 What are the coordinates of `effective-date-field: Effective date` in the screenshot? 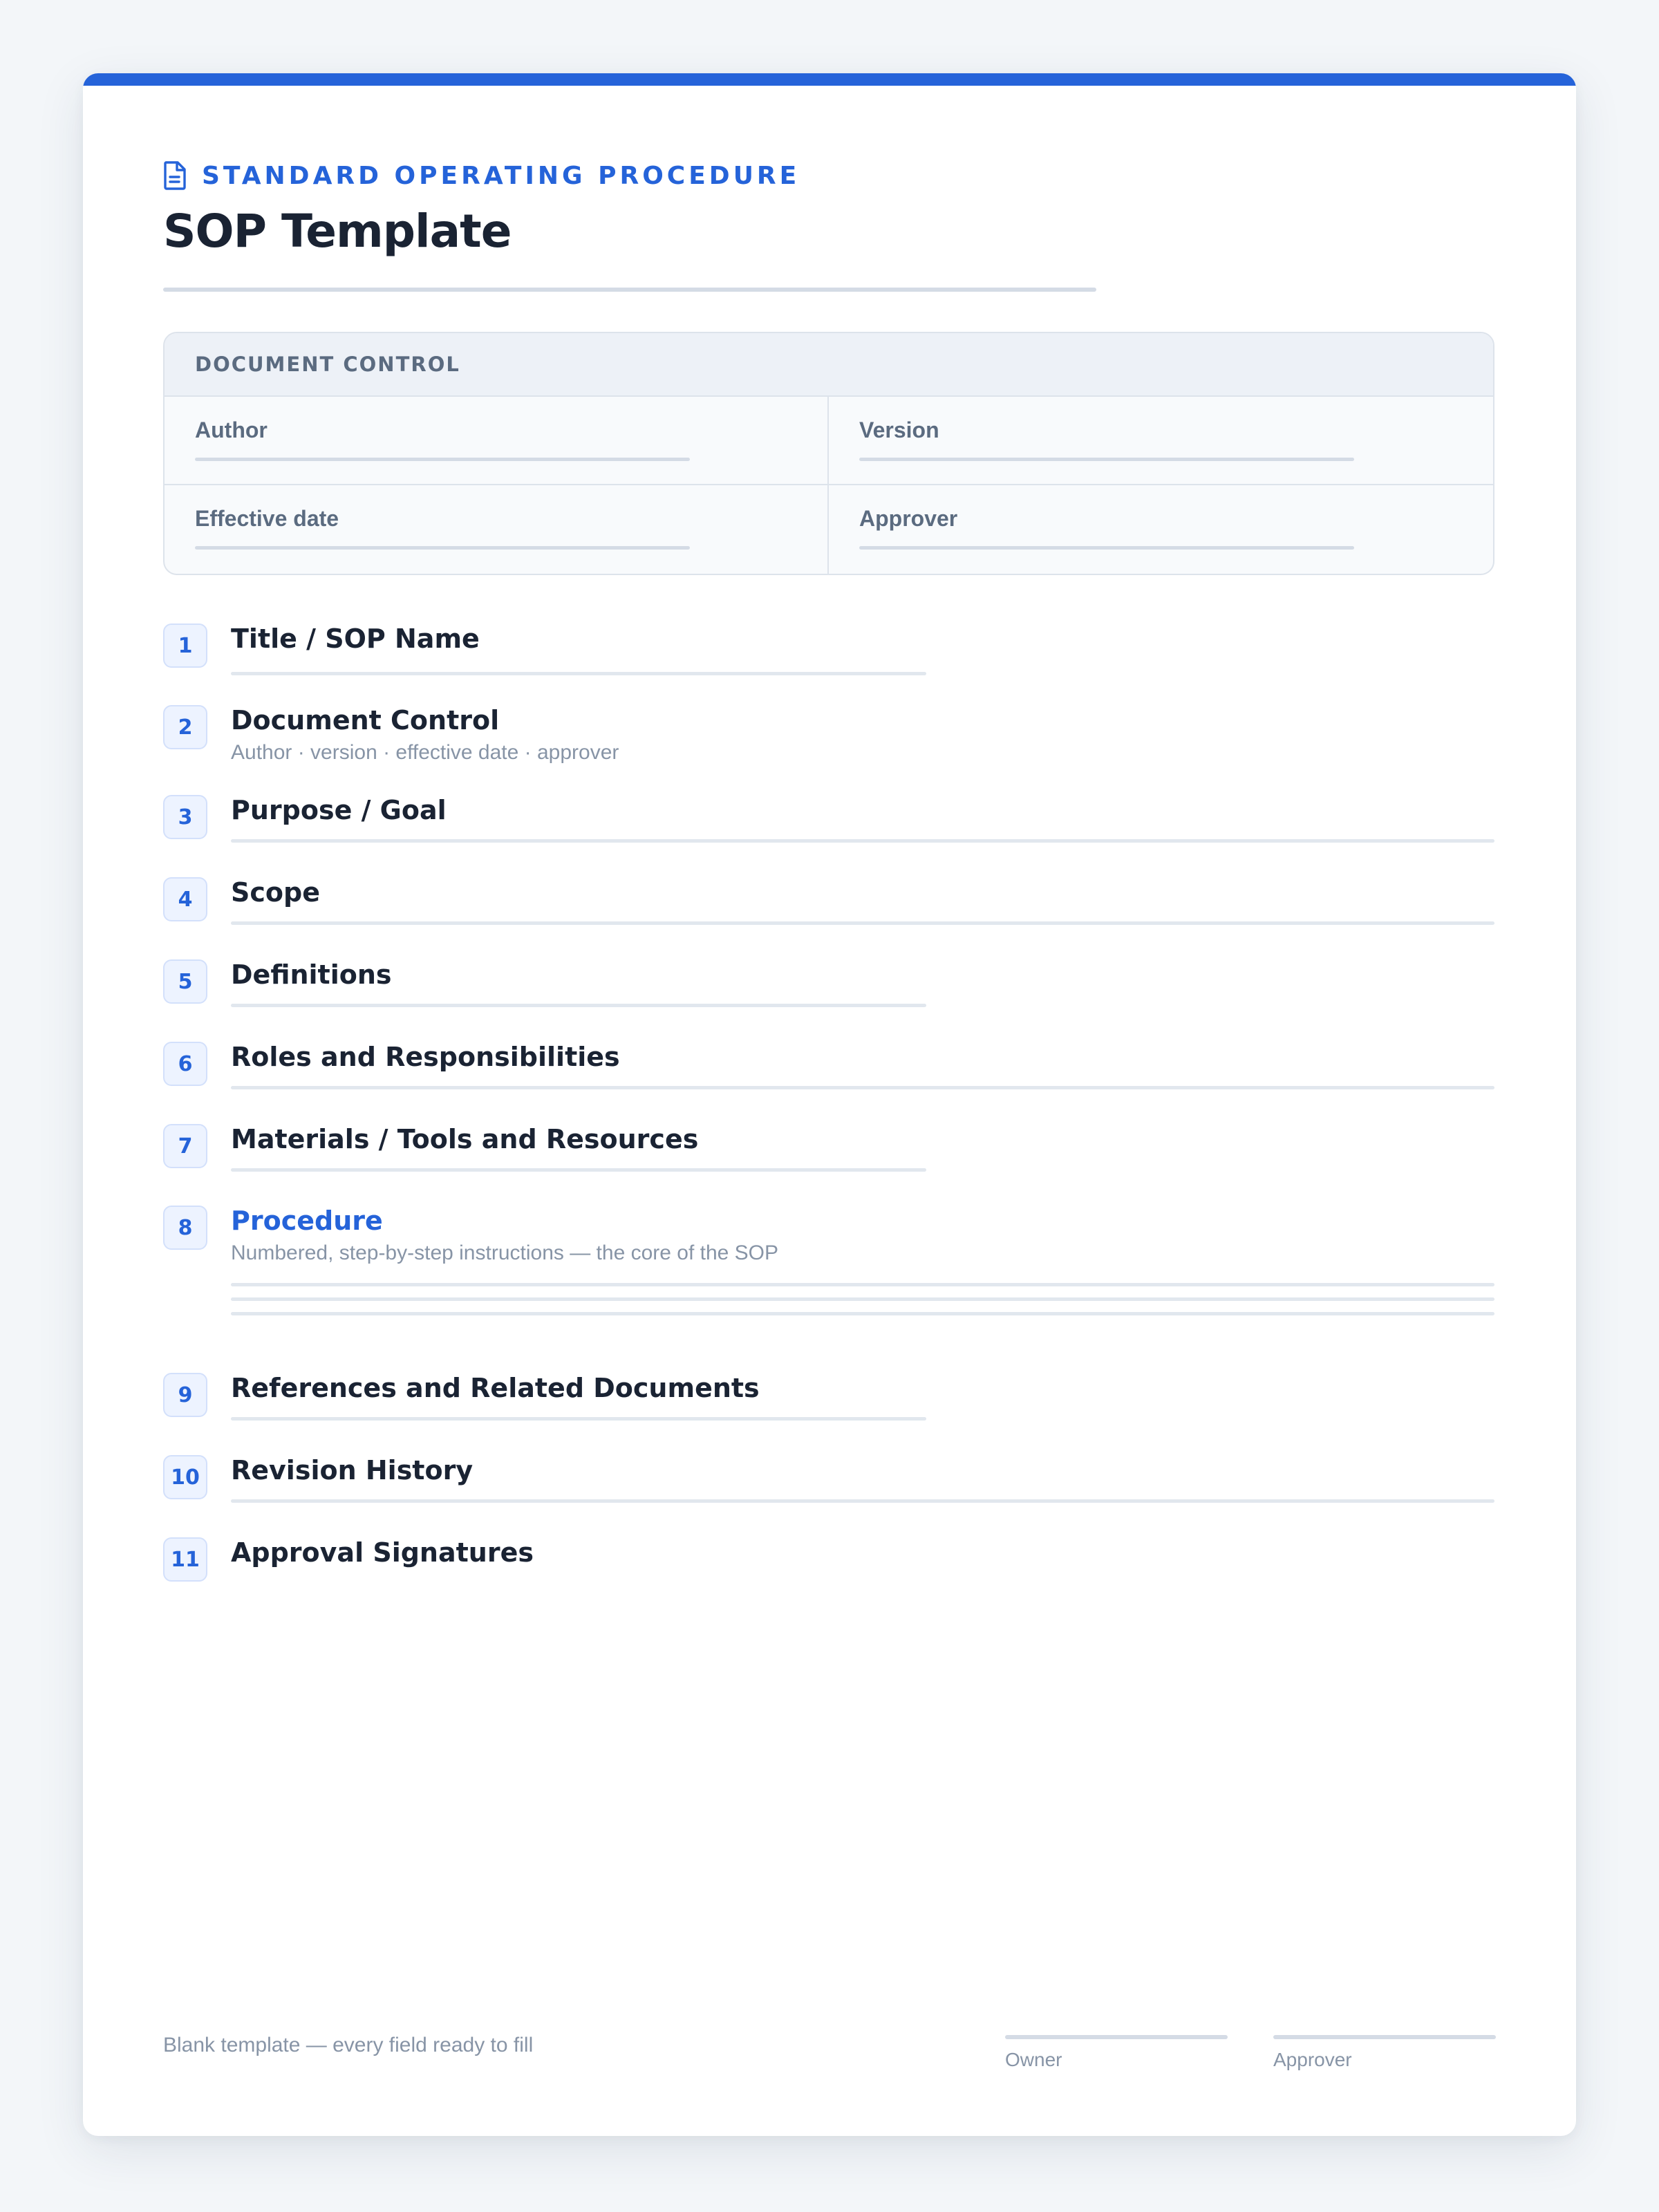 It's located at (497, 529).